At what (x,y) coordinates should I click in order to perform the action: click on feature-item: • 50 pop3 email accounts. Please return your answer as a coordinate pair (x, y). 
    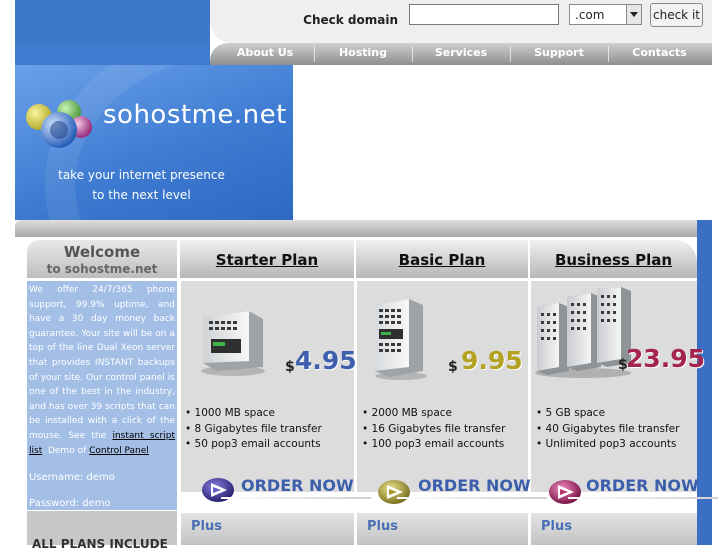
    Looking at the image, I should click on (253, 444).